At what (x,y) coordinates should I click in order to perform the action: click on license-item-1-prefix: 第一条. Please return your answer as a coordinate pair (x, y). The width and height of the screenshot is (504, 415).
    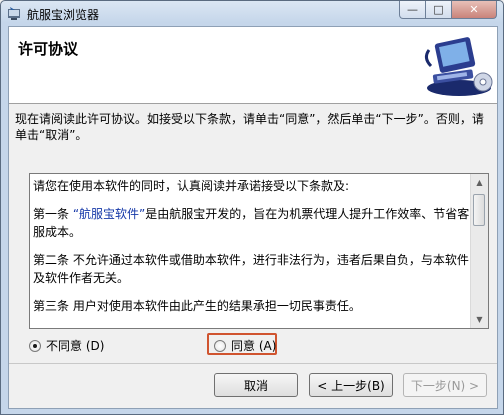
    Looking at the image, I should click on (53, 214).